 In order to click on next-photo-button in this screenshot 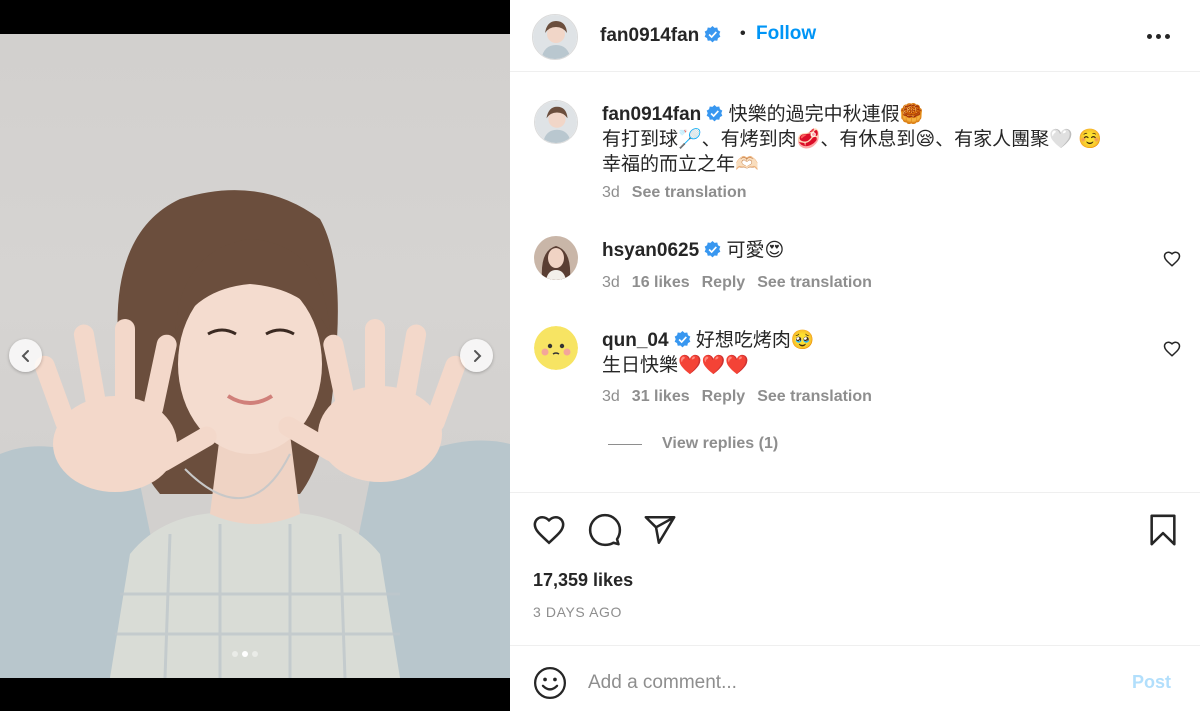, I will do `click(476, 355)`.